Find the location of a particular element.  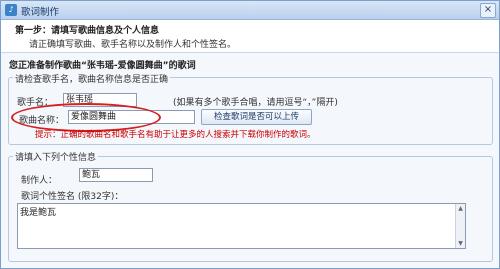

hint-text: 提示：正确的歌曲名和歌手名有助于让更多的人搜索并下载你制作的歌词。 is located at coordinates (175, 135).